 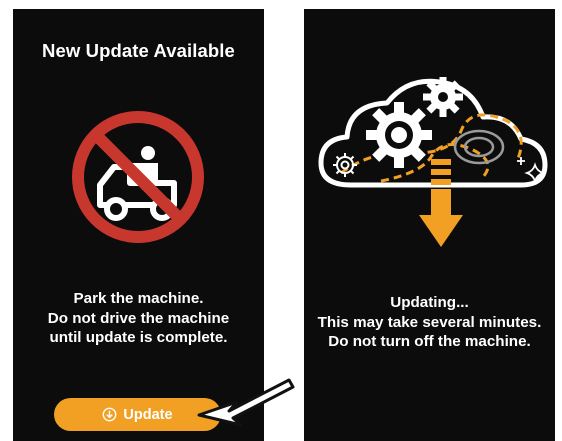 What do you see at coordinates (246, 402) in the screenshot?
I see `pointer-arrow-icon` at bounding box center [246, 402].